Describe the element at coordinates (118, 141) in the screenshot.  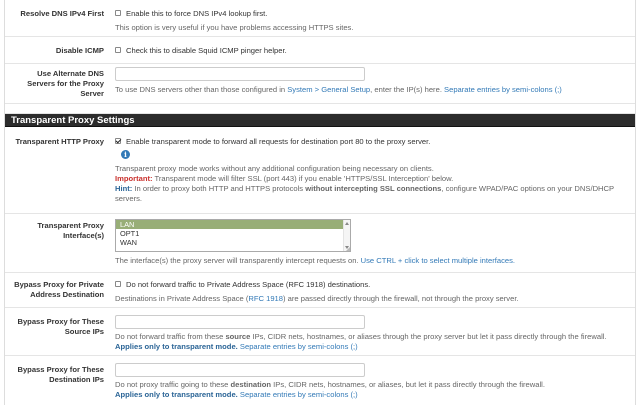
I see `transparent-checkbox` at that location.